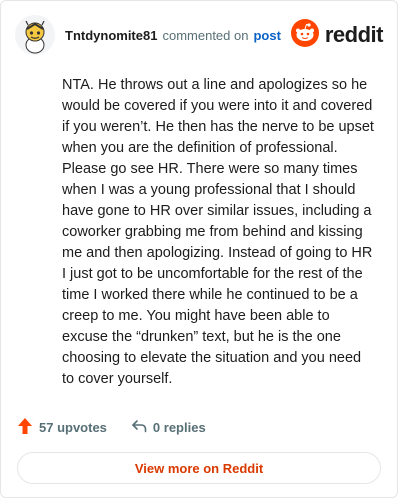 This screenshot has width=400, height=500. What do you see at coordinates (199, 468) in the screenshot?
I see `view-more-button: View more on Reddit` at bounding box center [199, 468].